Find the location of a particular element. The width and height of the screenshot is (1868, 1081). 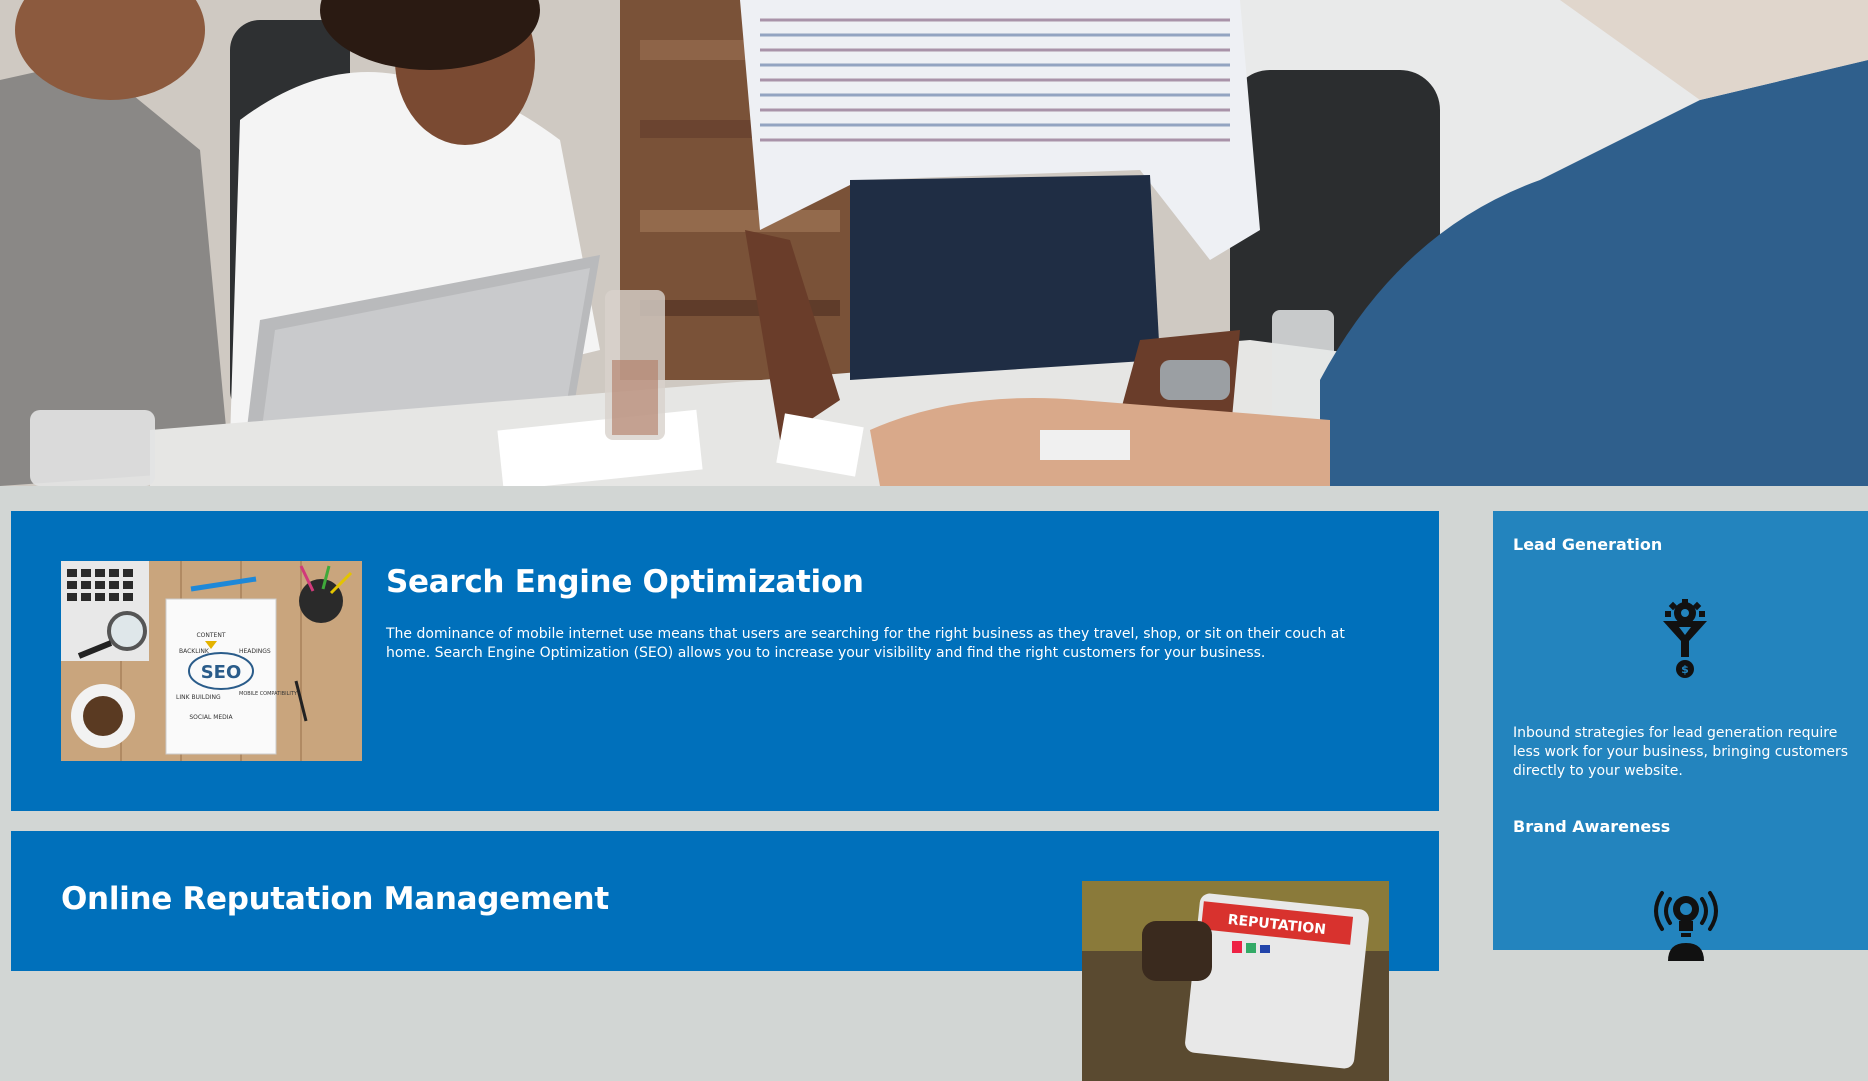

funnel-gear-icon: $ is located at coordinates (1685, 640).